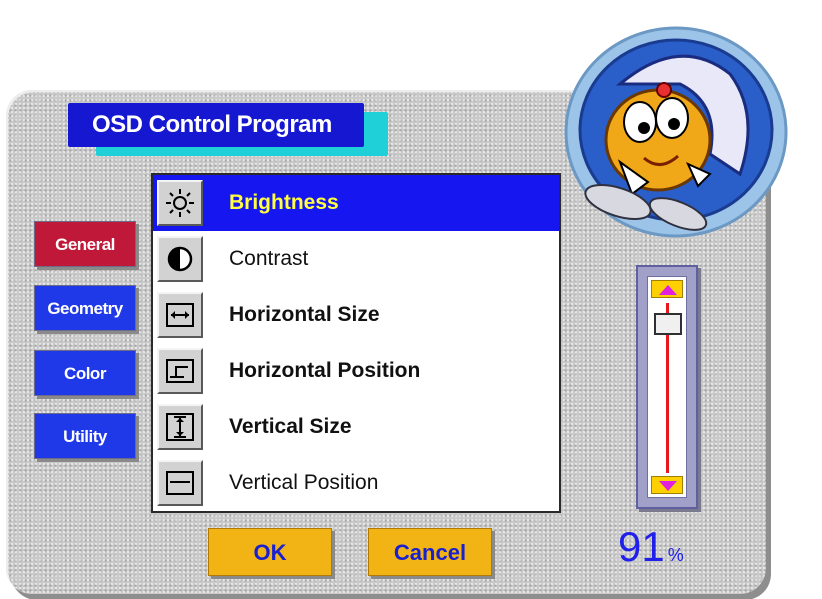 This screenshot has height=599, width=822. What do you see at coordinates (216, 125) in the screenshot?
I see `page-title: OSD Control Program` at bounding box center [216, 125].